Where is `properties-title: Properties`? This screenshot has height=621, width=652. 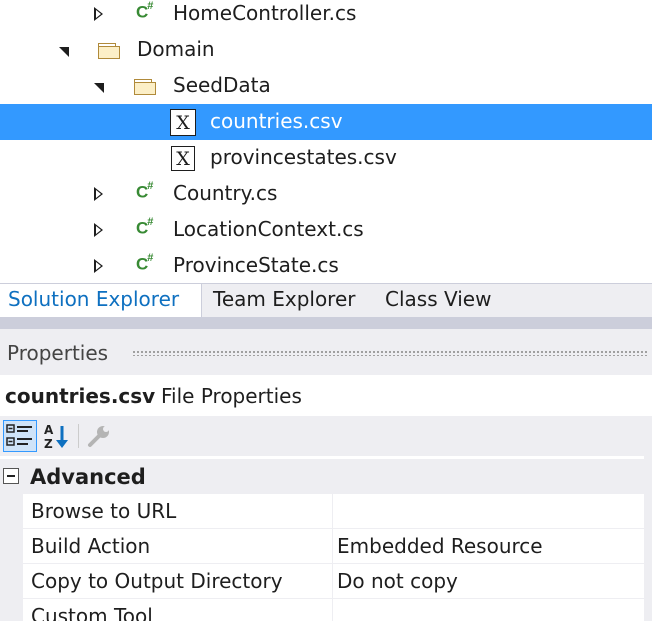
properties-title: Properties is located at coordinates (58, 353).